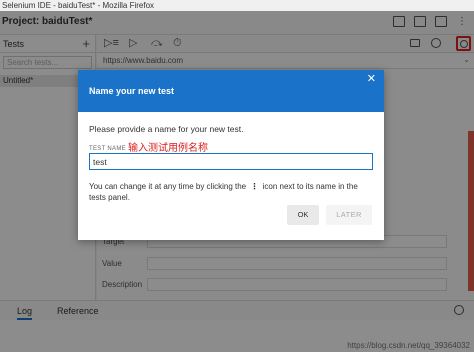 This screenshot has width=474, height=352. I want to click on dialog-header: Name your new test ✕, so click(231, 91).